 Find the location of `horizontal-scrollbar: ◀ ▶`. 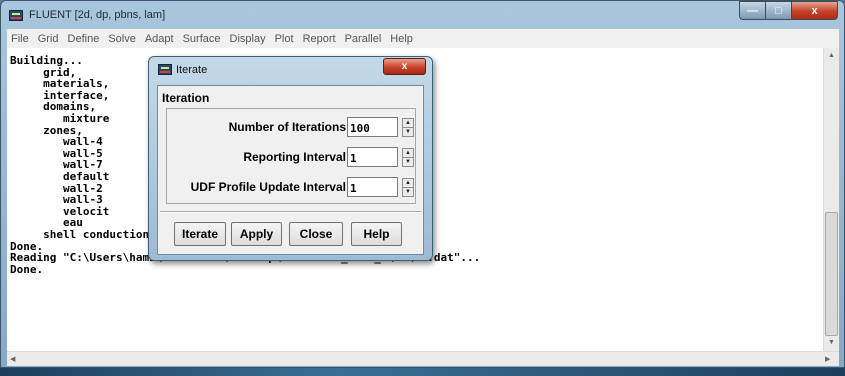

horizontal-scrollbar: ◀ ▶ is located at coordinates (423, 358).